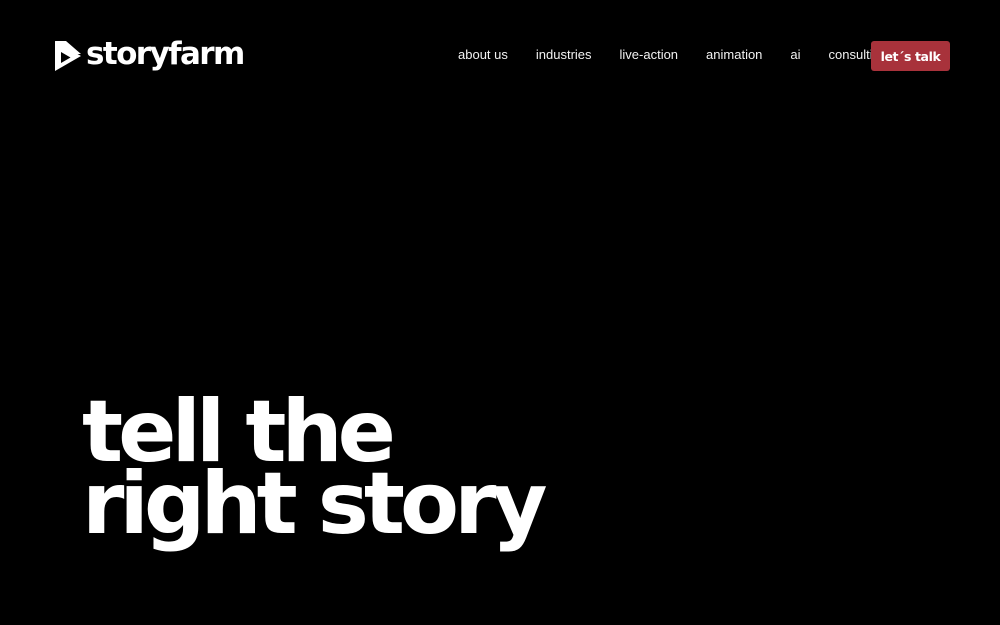 This screenshot has height=625, width=1000. I want to click on hero-headline: tell the right story, so click(342, 471).